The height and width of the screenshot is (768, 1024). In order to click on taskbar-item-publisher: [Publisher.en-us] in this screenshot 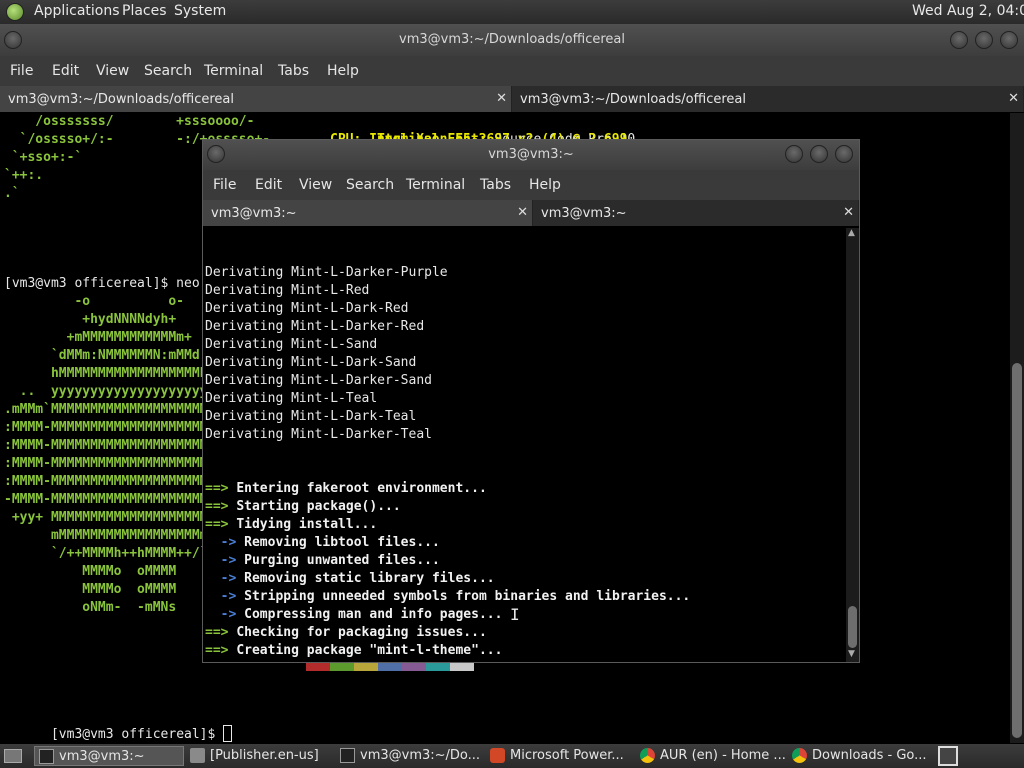, I will do `click(260, 756)`.